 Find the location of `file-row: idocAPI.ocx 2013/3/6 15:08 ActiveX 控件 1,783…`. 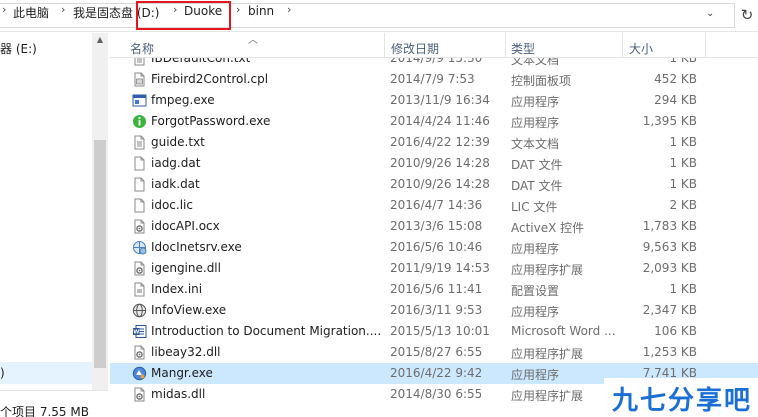

file-row: idocAPI.ocx 2013/3/6 15:08 ActiveX 控件 1,783… is located at coordinates (434, 226).